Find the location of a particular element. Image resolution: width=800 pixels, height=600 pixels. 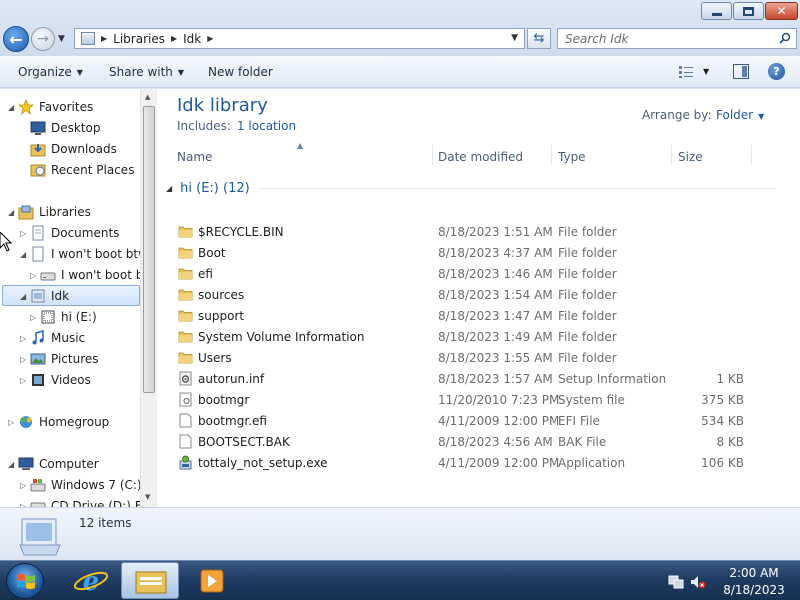

nav-item-videos: ▷ Videos is located at coordinates (55, 380).